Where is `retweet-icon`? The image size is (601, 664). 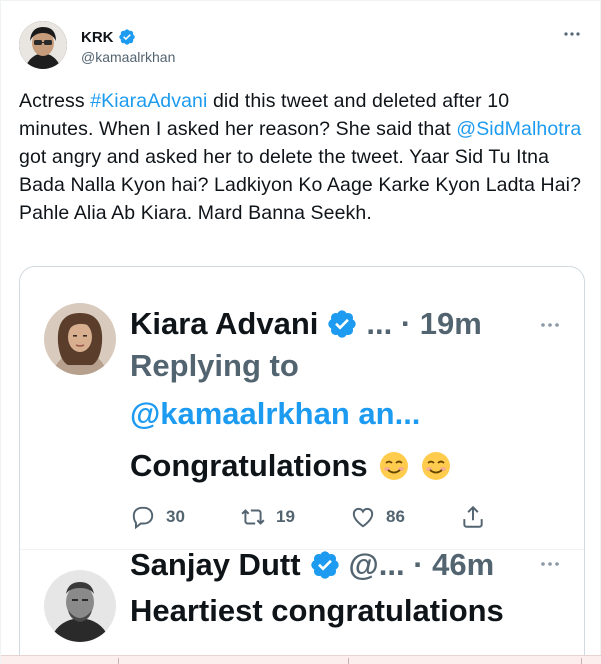 retweet-icon is located at coordinates (253, 517).